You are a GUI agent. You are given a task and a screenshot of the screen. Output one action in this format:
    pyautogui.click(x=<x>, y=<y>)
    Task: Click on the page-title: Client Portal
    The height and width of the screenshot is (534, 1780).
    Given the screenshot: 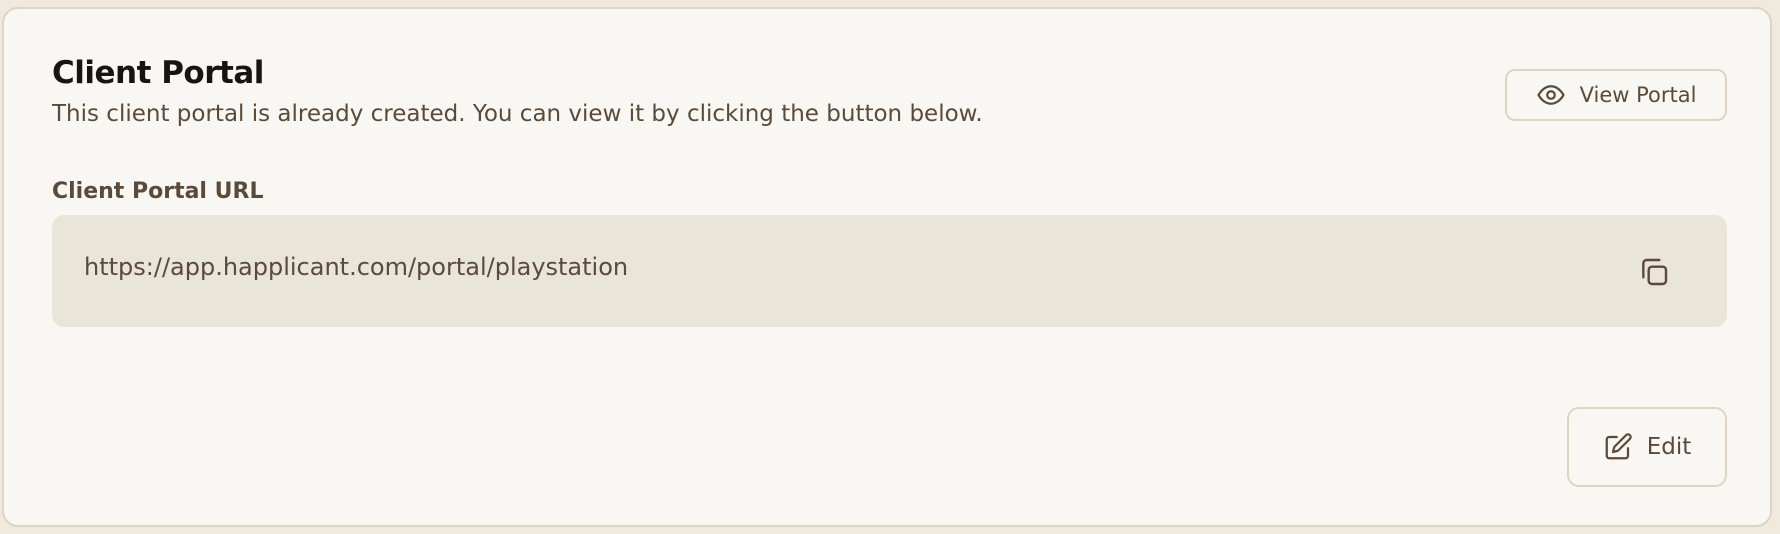 What is the action you would take?
    pyautogui.click(x=158, y=73)
    